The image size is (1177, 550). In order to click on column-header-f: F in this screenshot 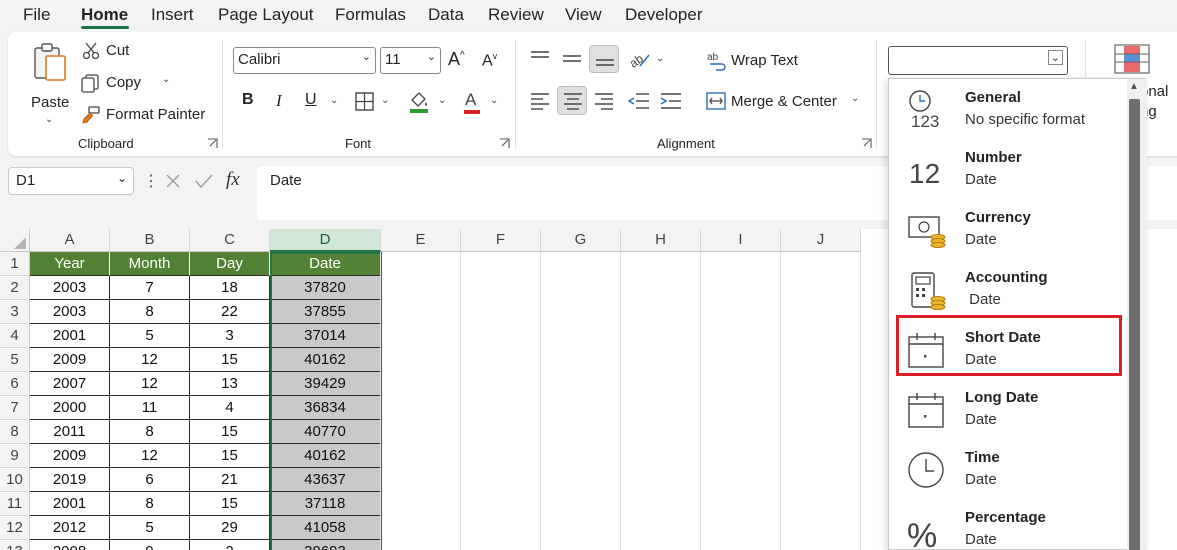, I will do `click(501, 240)`.